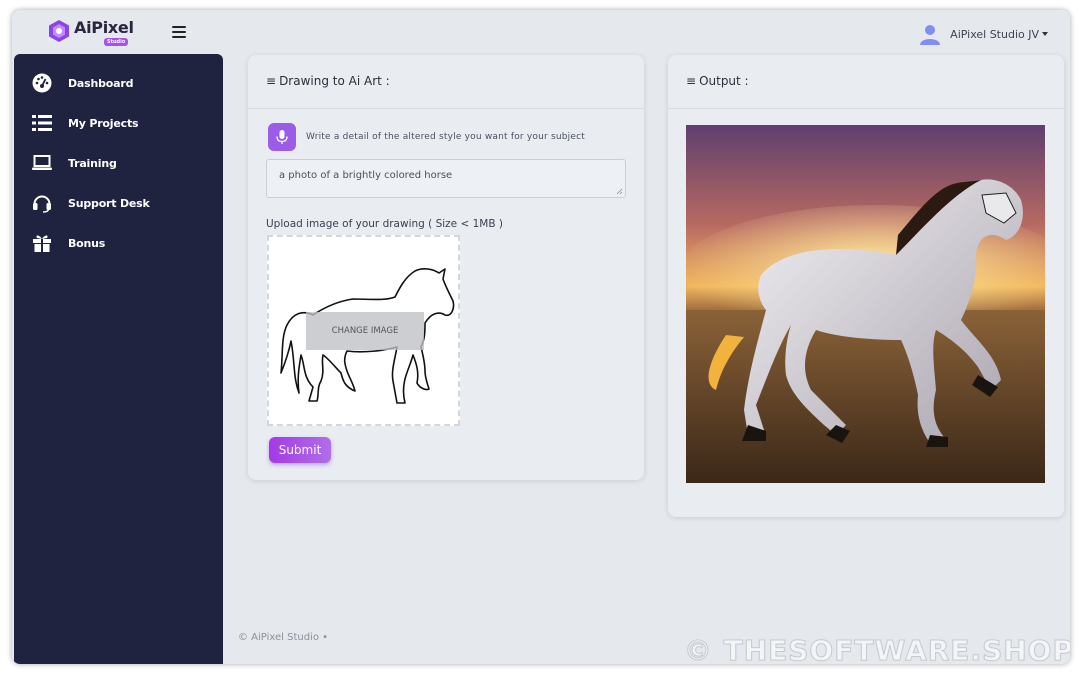 This screenshot has width=1080, height=674. What do you see at coordinates (103, 123) in the screenshot?
I see `sidebar-item-label: My Projects` at bounding box center [103, 123].